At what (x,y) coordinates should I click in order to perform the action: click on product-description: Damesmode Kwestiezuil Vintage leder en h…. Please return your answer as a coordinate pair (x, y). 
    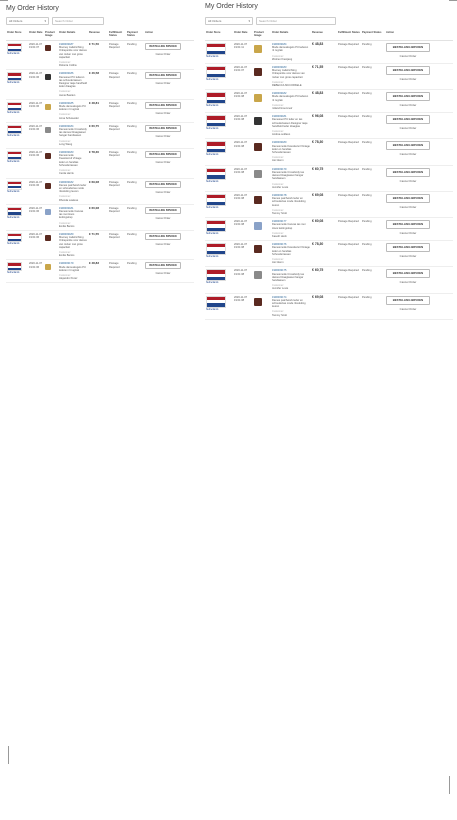
    Looking at the image, I should click on (291, 149).